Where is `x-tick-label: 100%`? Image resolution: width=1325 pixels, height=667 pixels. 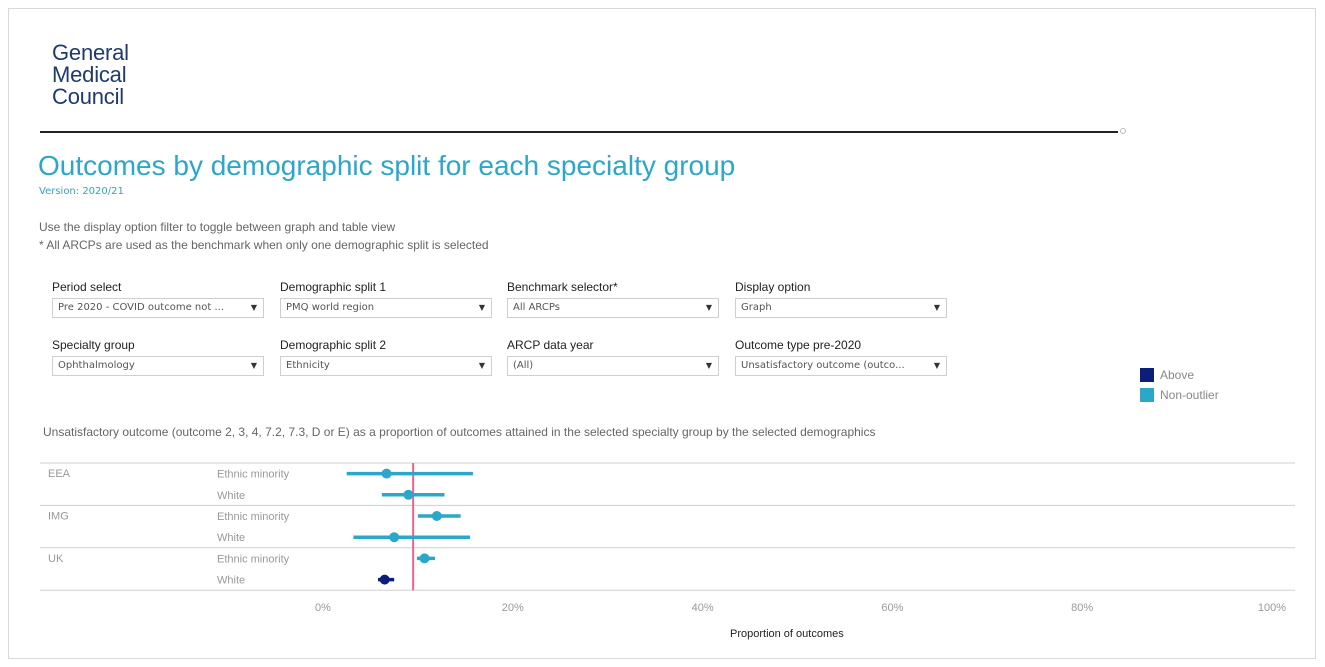 x-tick-label: 100% is located at coordinates (1272, 608).